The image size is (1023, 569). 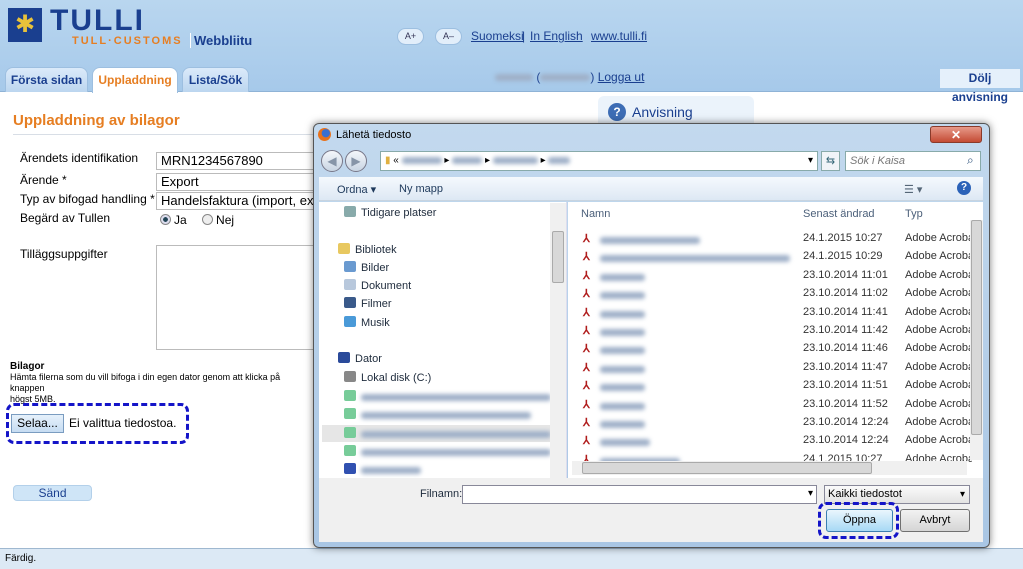 What do you see at coordinates (215, 79) in the screenshot?
I see `tab-lista-sok: Lista/Sök` at bounding box center [215, 79].